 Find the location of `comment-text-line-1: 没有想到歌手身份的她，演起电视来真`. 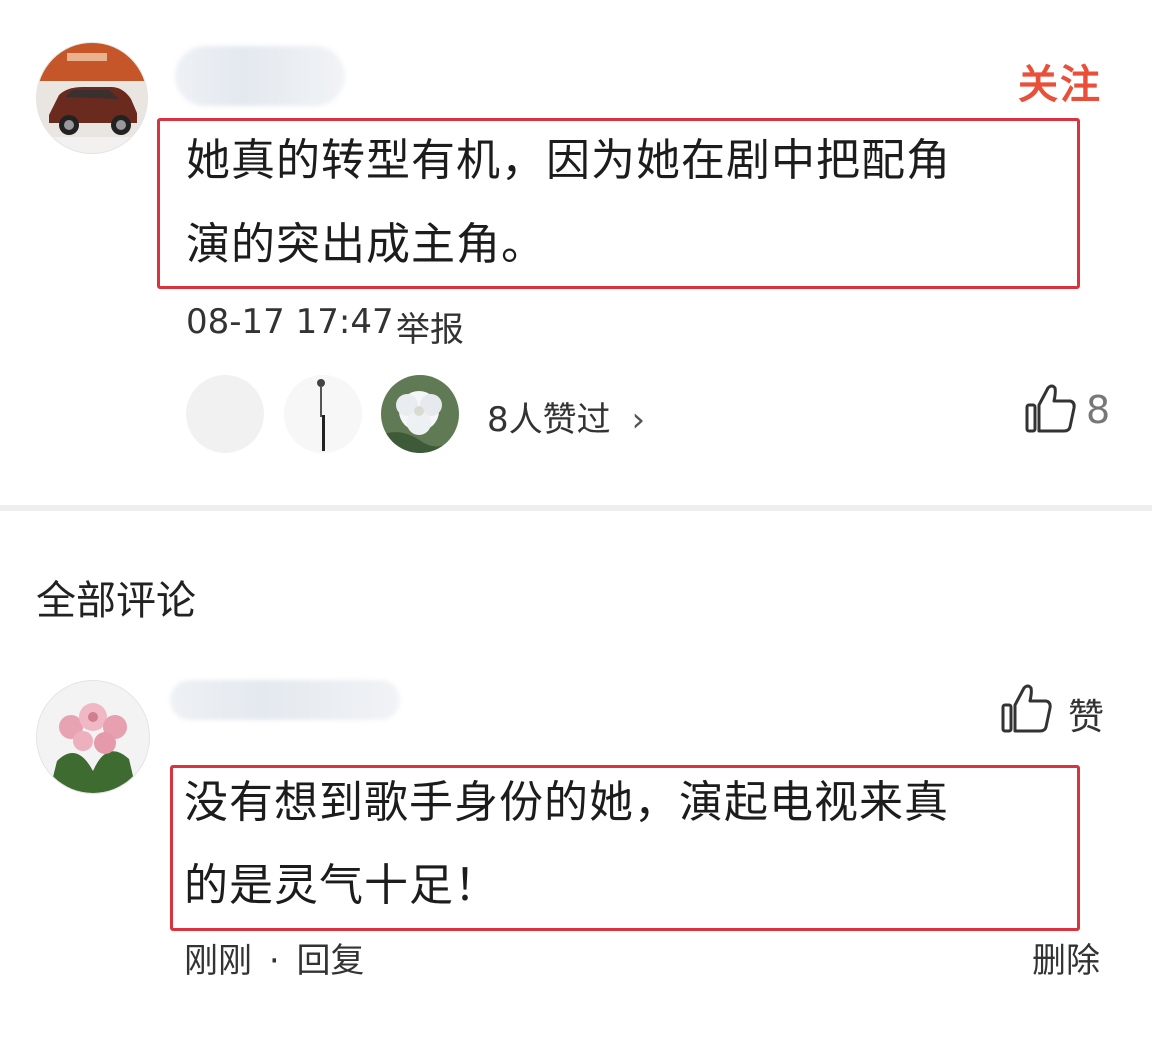

comment-text-line-1: 没有想到歌手身份的她，演起电视来真 is located at coordinates (566, 802).